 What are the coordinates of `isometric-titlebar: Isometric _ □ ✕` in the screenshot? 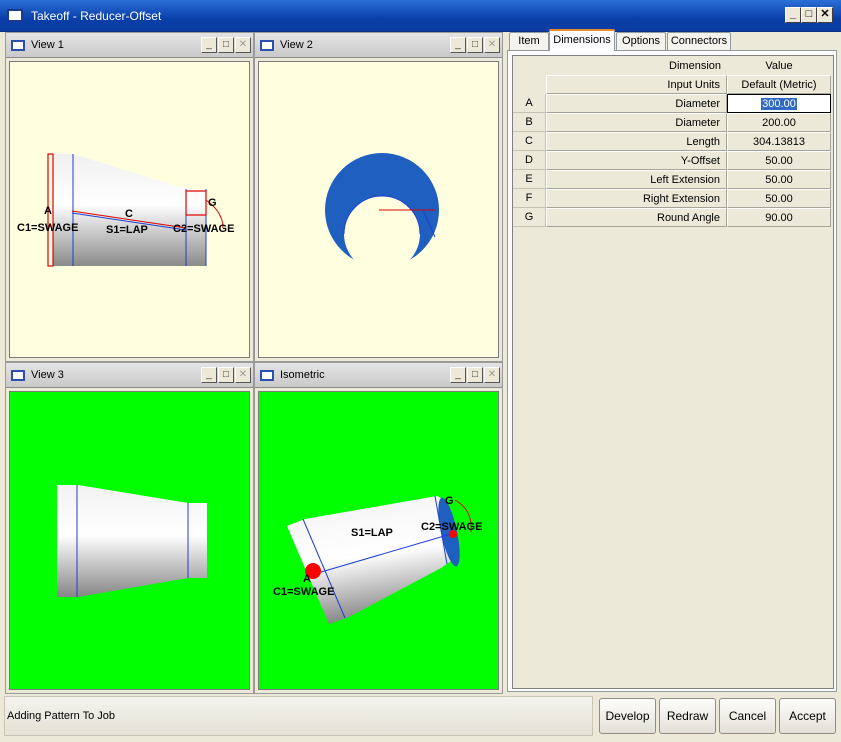 It's located at (378, 375).